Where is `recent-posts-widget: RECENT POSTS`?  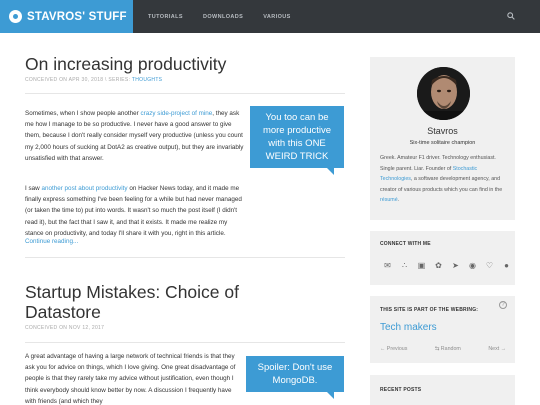
recent-posts-widget: RECENT POSTS is located at coordinates (442, 390).